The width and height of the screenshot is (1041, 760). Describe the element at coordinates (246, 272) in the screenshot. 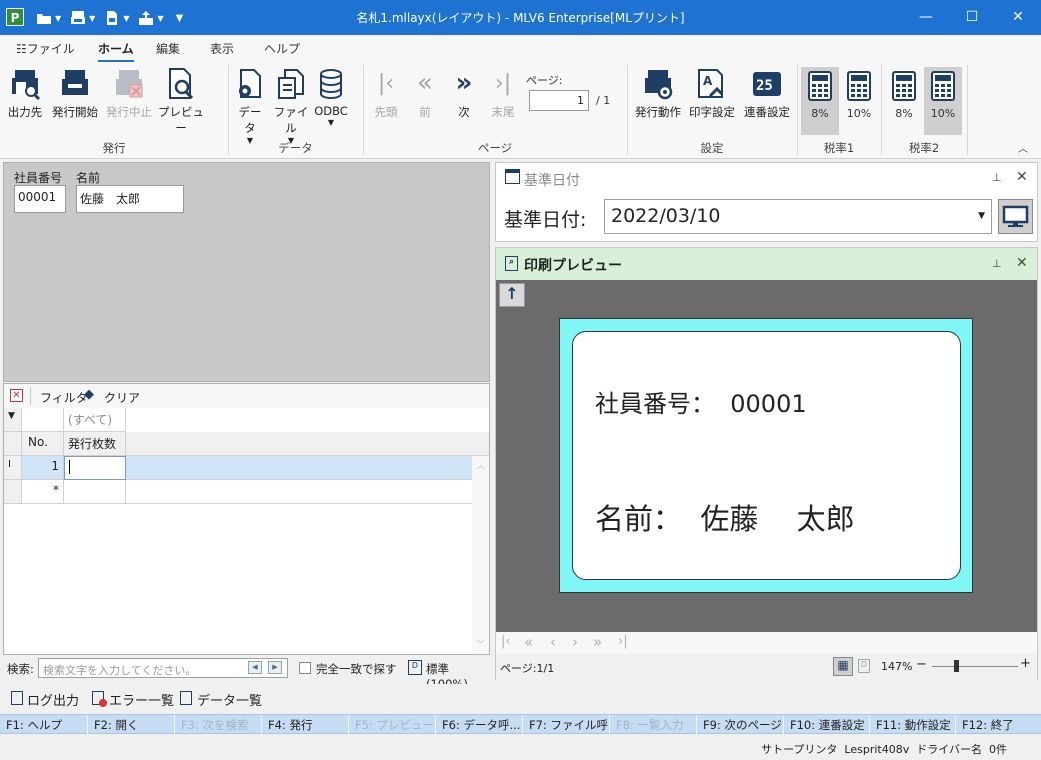

I see `layout-form-area: 社員番号 00001 名前 佐藤 太郎` at that location.